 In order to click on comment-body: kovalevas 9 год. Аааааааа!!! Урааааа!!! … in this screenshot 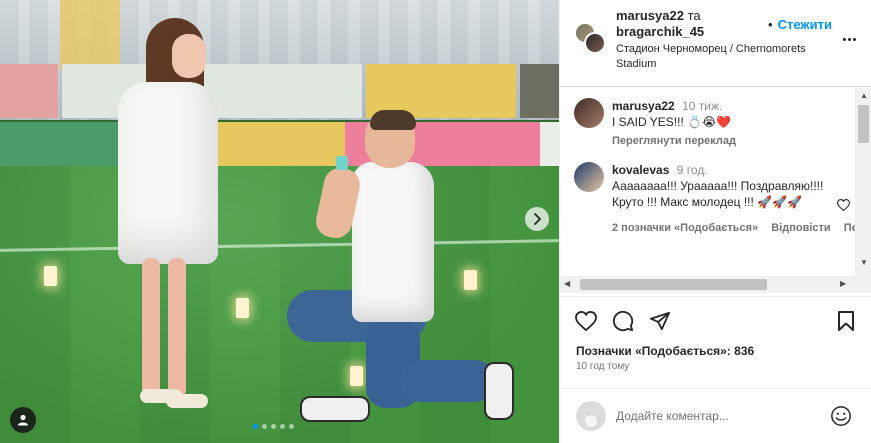, I will do `click(738, 199)`.